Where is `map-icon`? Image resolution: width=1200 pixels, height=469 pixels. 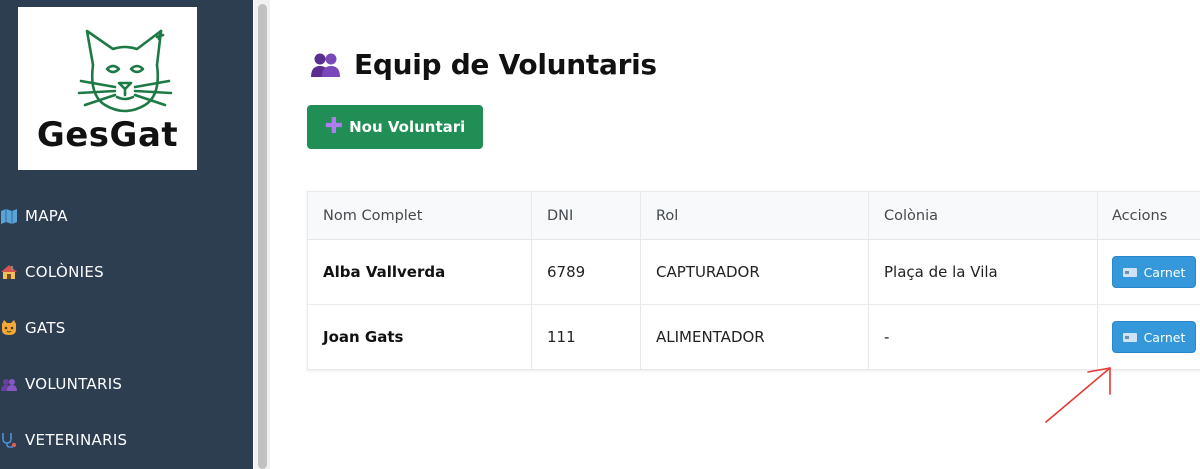 map-icon is located at coordinates (9, 216).